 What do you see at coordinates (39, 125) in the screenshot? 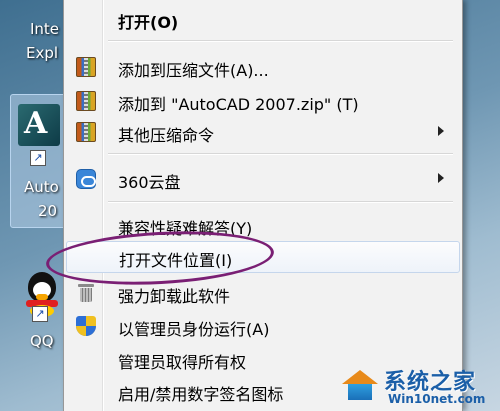
I see `autocad-icon: A` at bounding box center [39, 125].